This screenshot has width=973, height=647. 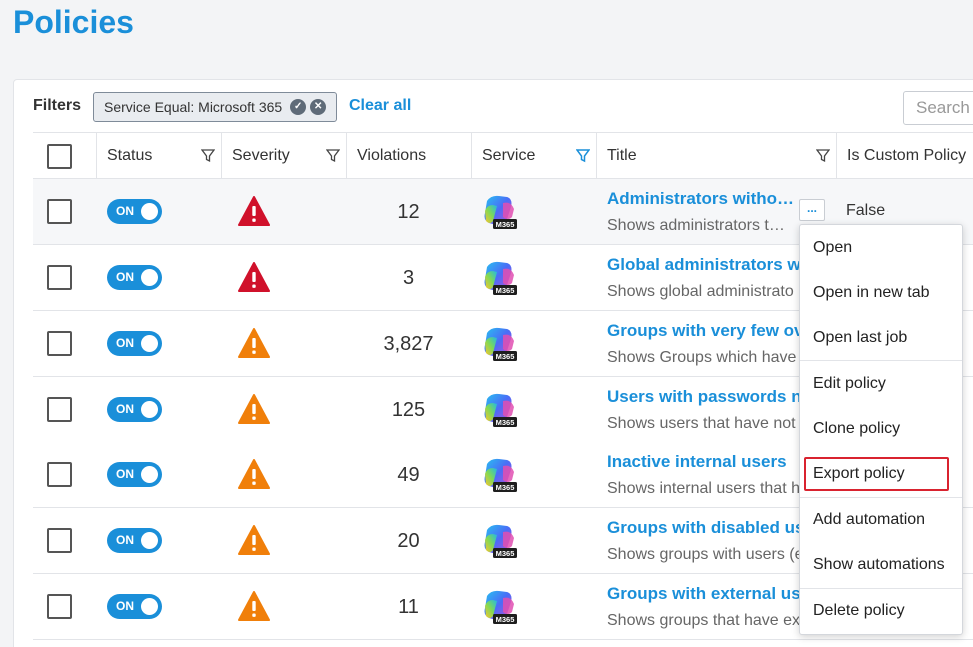 What do you see at coordinates (380, 106) in the screenshot?
I see `clear-all-link: Clear all` at bounding box center [380, 106].